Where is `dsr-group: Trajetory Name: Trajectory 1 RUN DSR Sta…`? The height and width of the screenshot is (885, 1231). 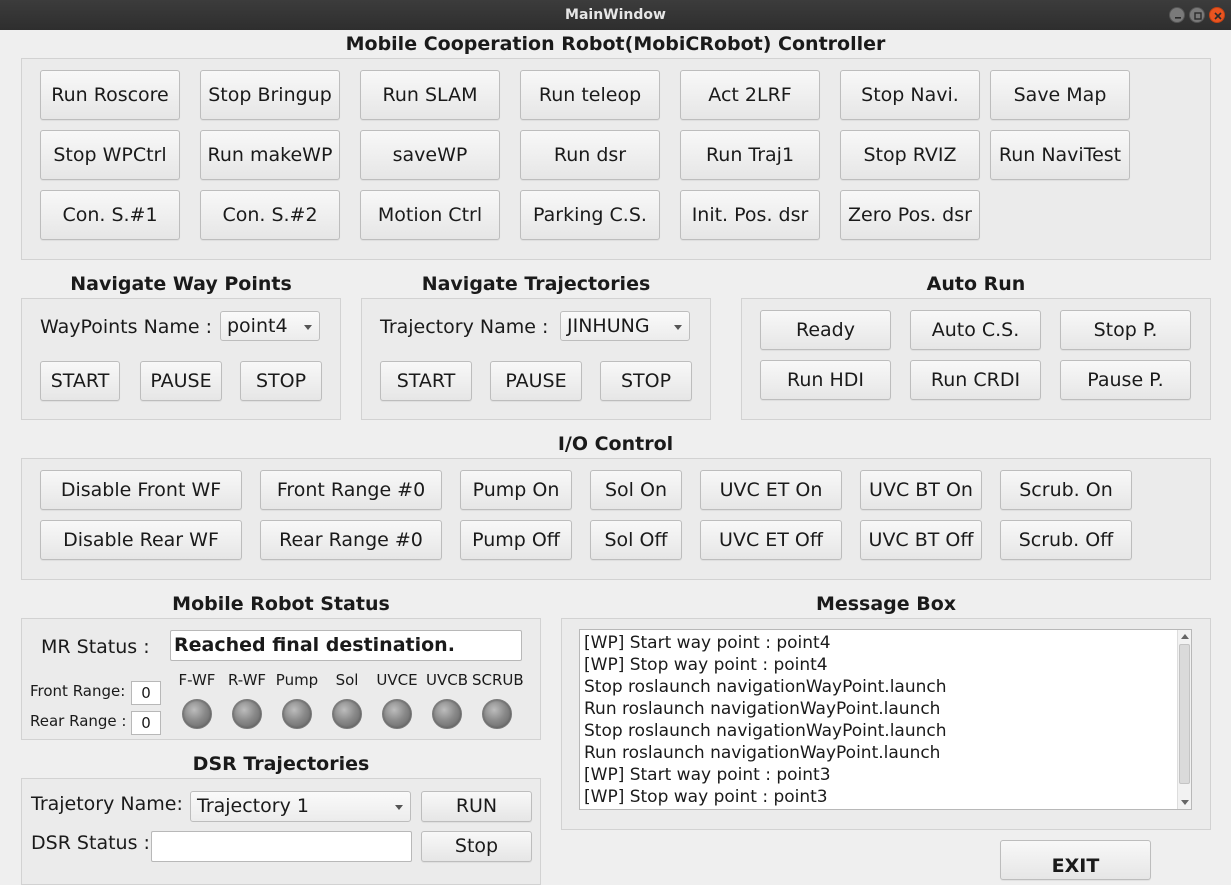 dsr-group: Trajetory Name: Trajectory 1 RUN DSR Sta… is located at coordinates (281, 831).